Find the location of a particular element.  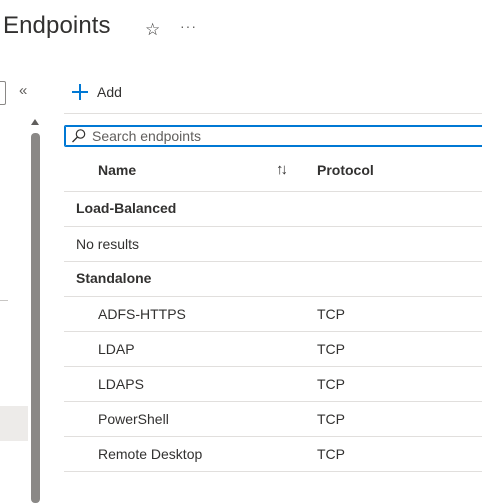

search-box is located at coordinates (273, 136).